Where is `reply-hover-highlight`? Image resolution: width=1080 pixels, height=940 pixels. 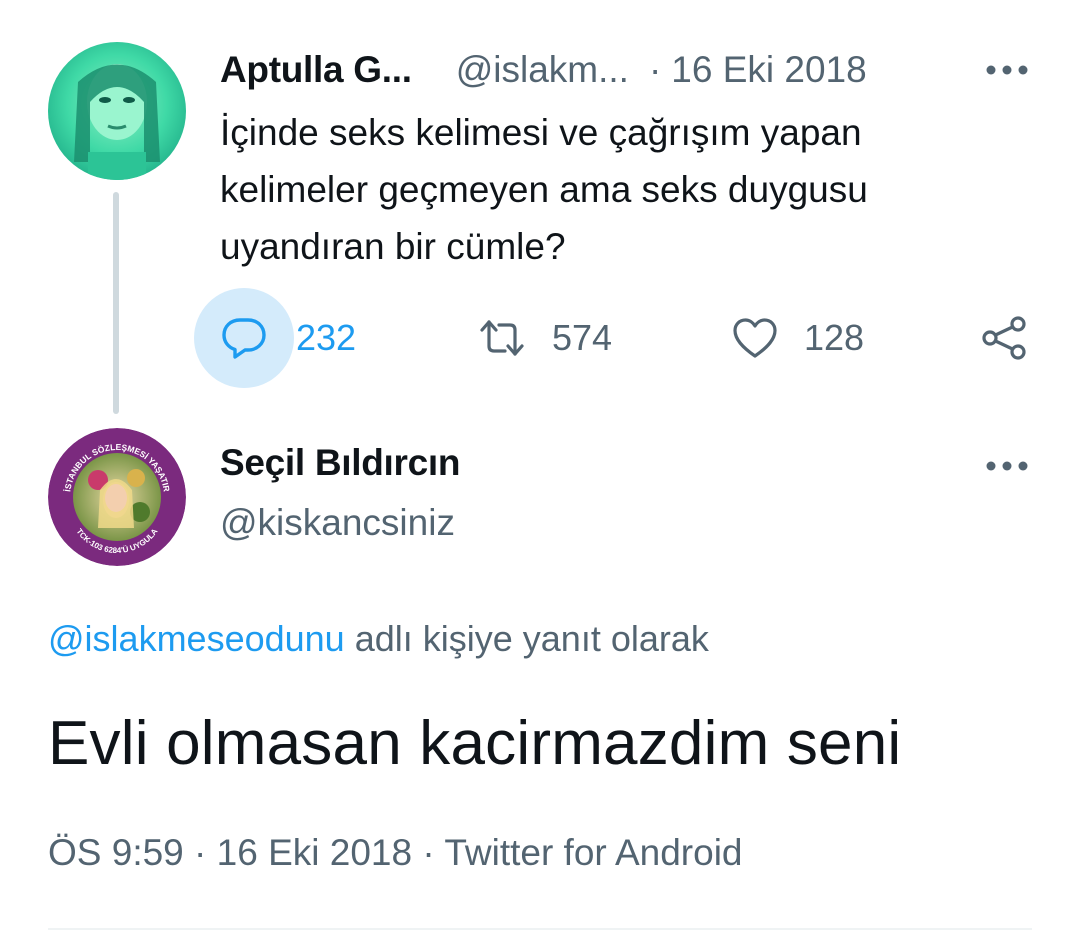
reply-hover-highlight is located at coordinates (244, 338).